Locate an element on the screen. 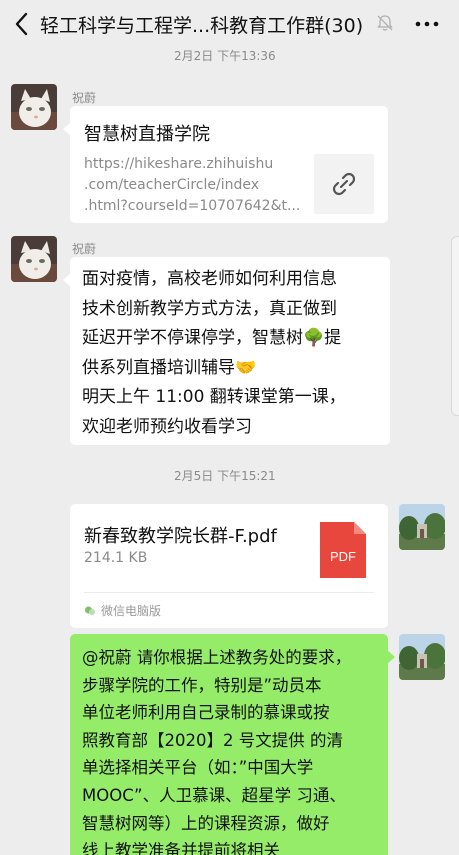 This screenshot has height=855, width=459. wechat-pc-icon is located at coordinates (90, 610).